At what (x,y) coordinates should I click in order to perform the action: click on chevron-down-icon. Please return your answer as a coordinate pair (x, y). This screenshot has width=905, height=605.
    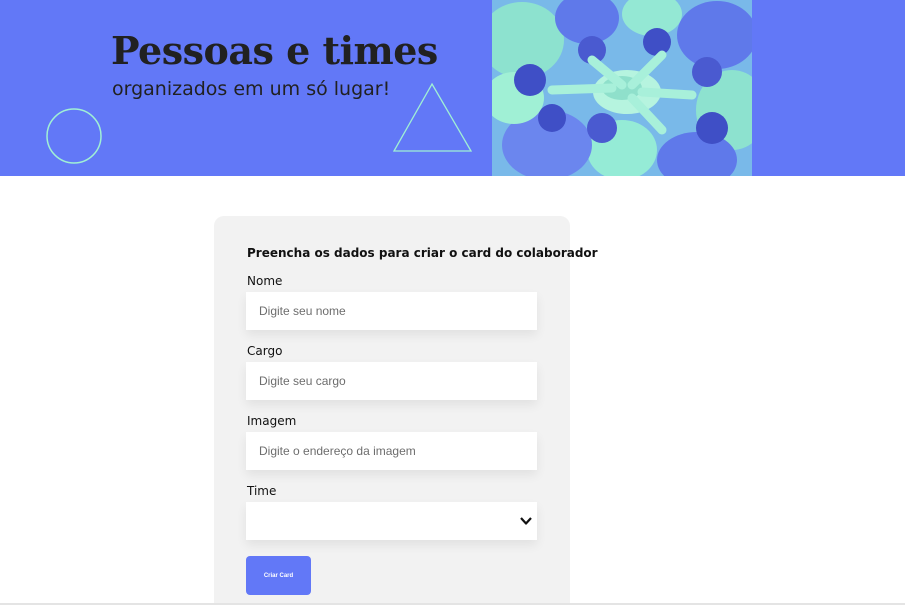
    Looking at the image, I should click on (526, 521).